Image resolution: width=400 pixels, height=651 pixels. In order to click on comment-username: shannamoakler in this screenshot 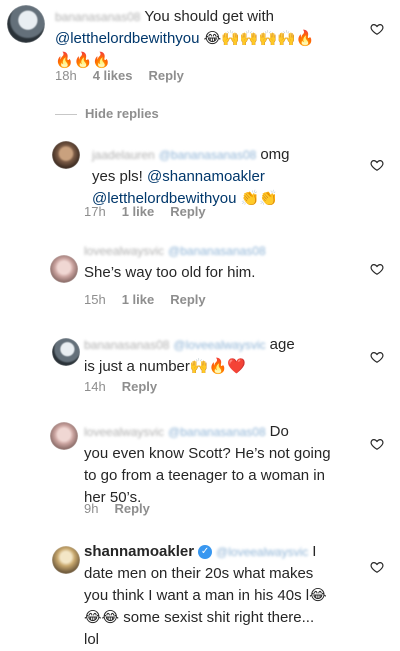, I will do `click(139, 551)`.